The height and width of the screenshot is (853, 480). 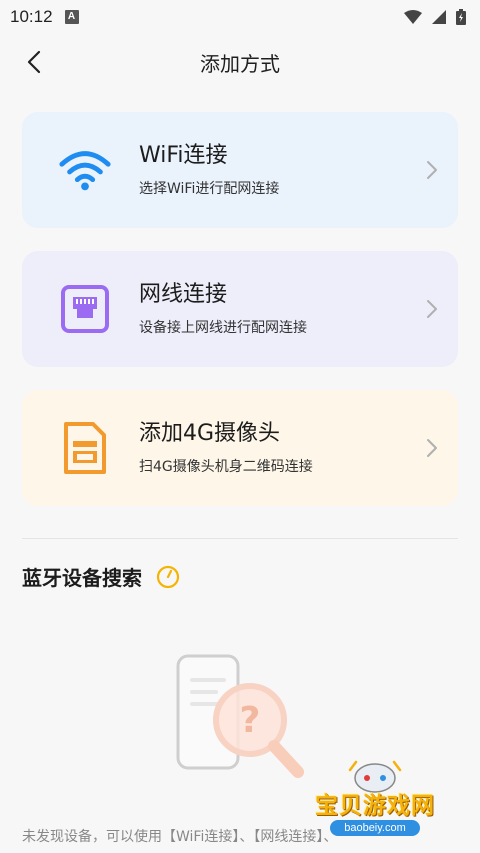 I want to click on battery-charging-icon, so click(x=461, y=17).